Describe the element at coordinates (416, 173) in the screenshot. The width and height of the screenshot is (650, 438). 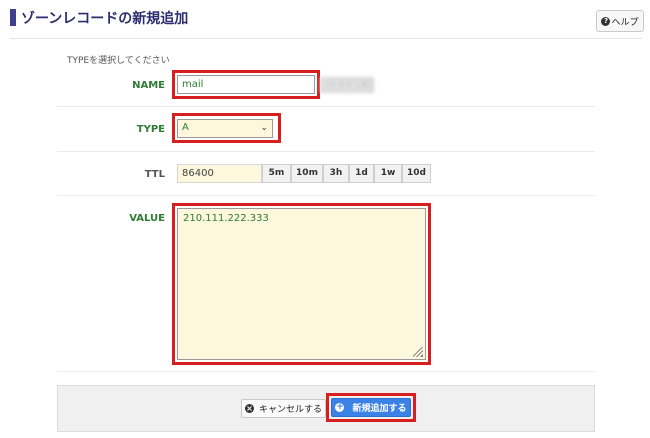
I see `ttl-preset-10d: 10d` at that location.